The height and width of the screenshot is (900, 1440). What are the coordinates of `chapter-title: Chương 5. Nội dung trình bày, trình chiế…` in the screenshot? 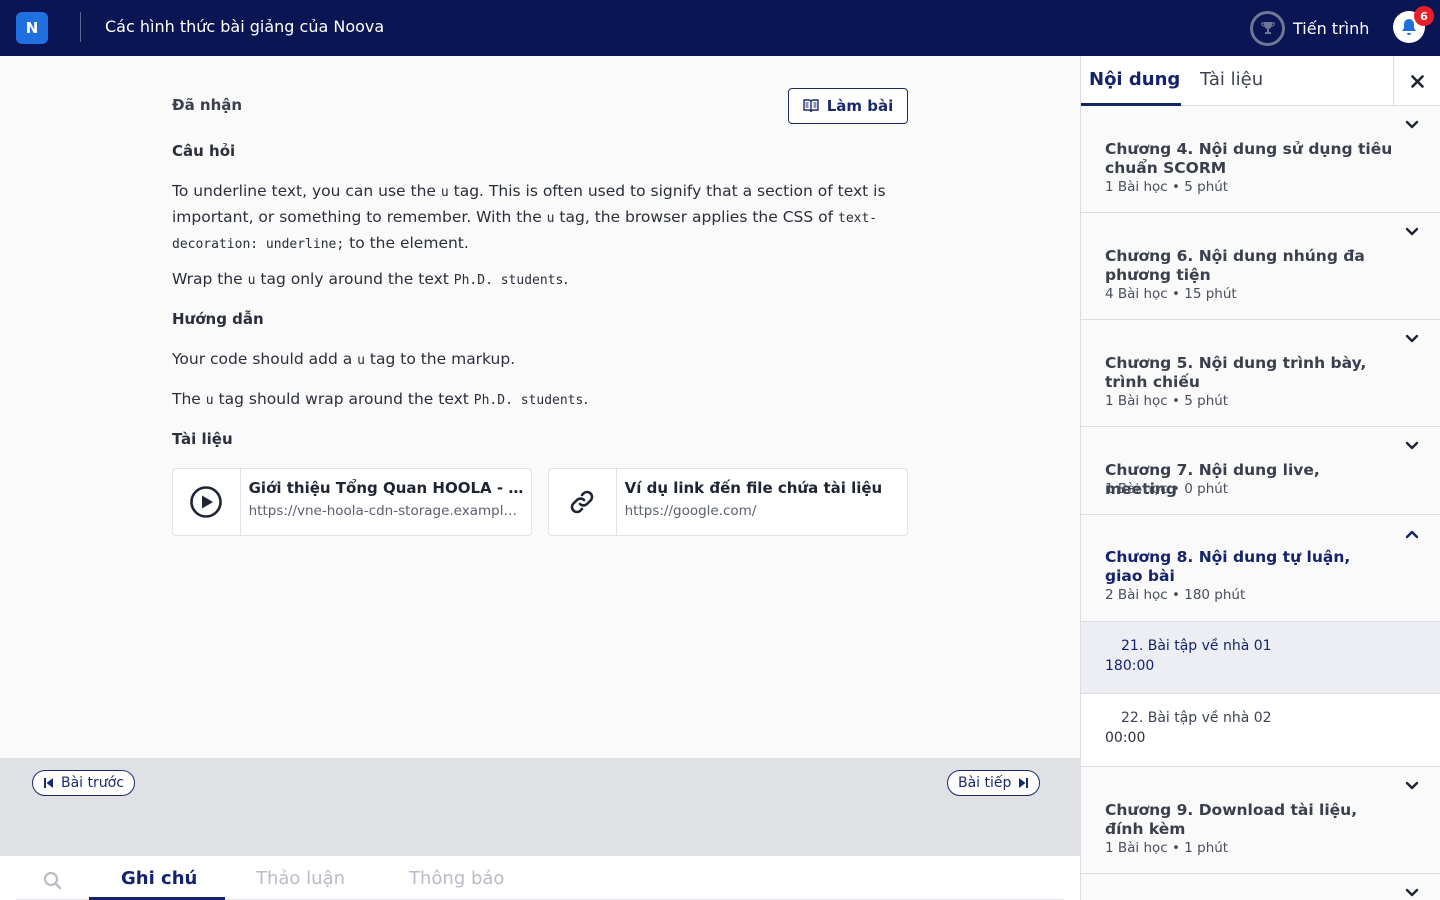 It's located at (1236, 372).